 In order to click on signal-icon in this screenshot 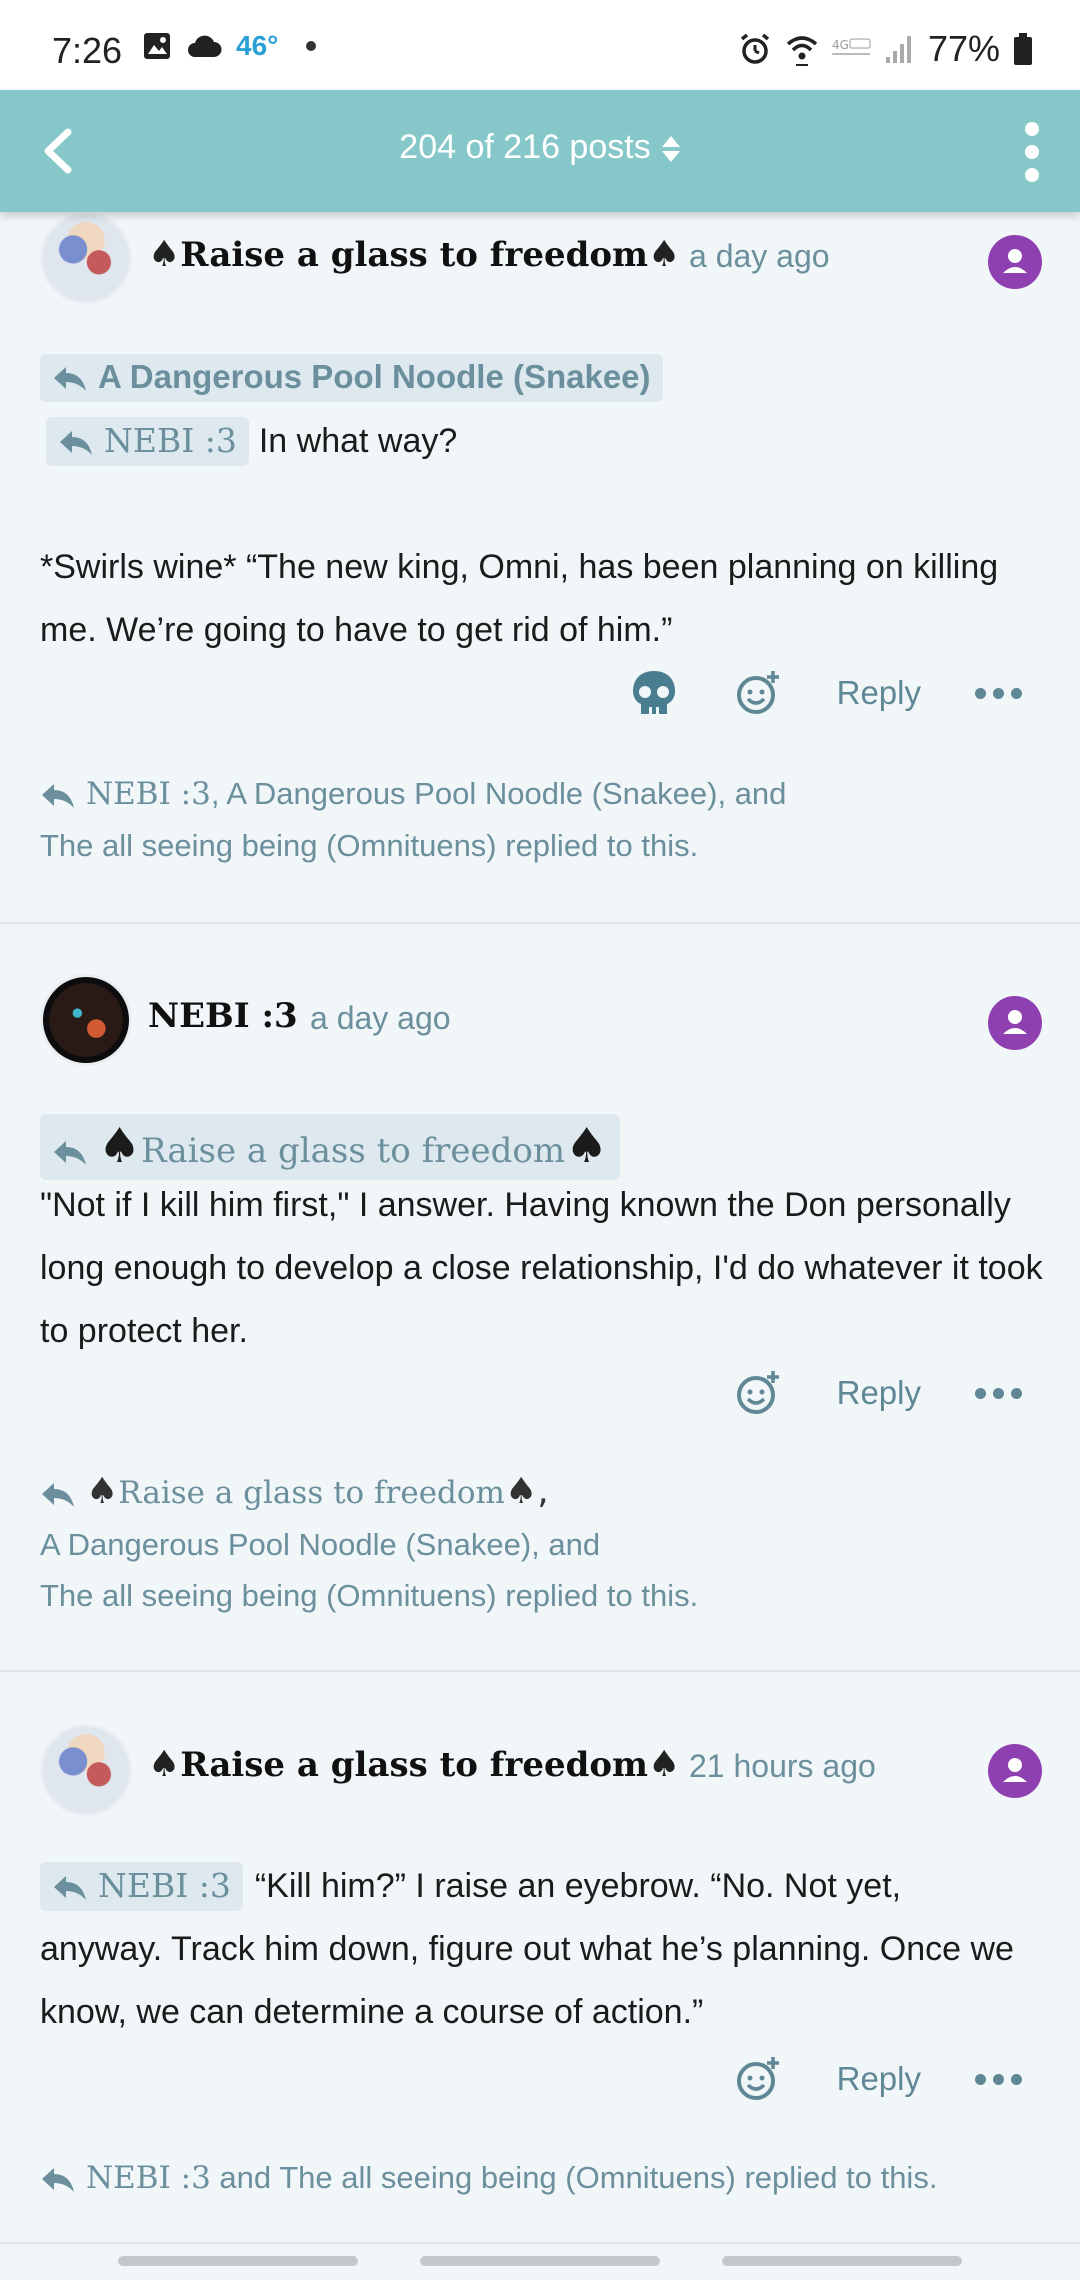, I will do `click(898, 49)`.